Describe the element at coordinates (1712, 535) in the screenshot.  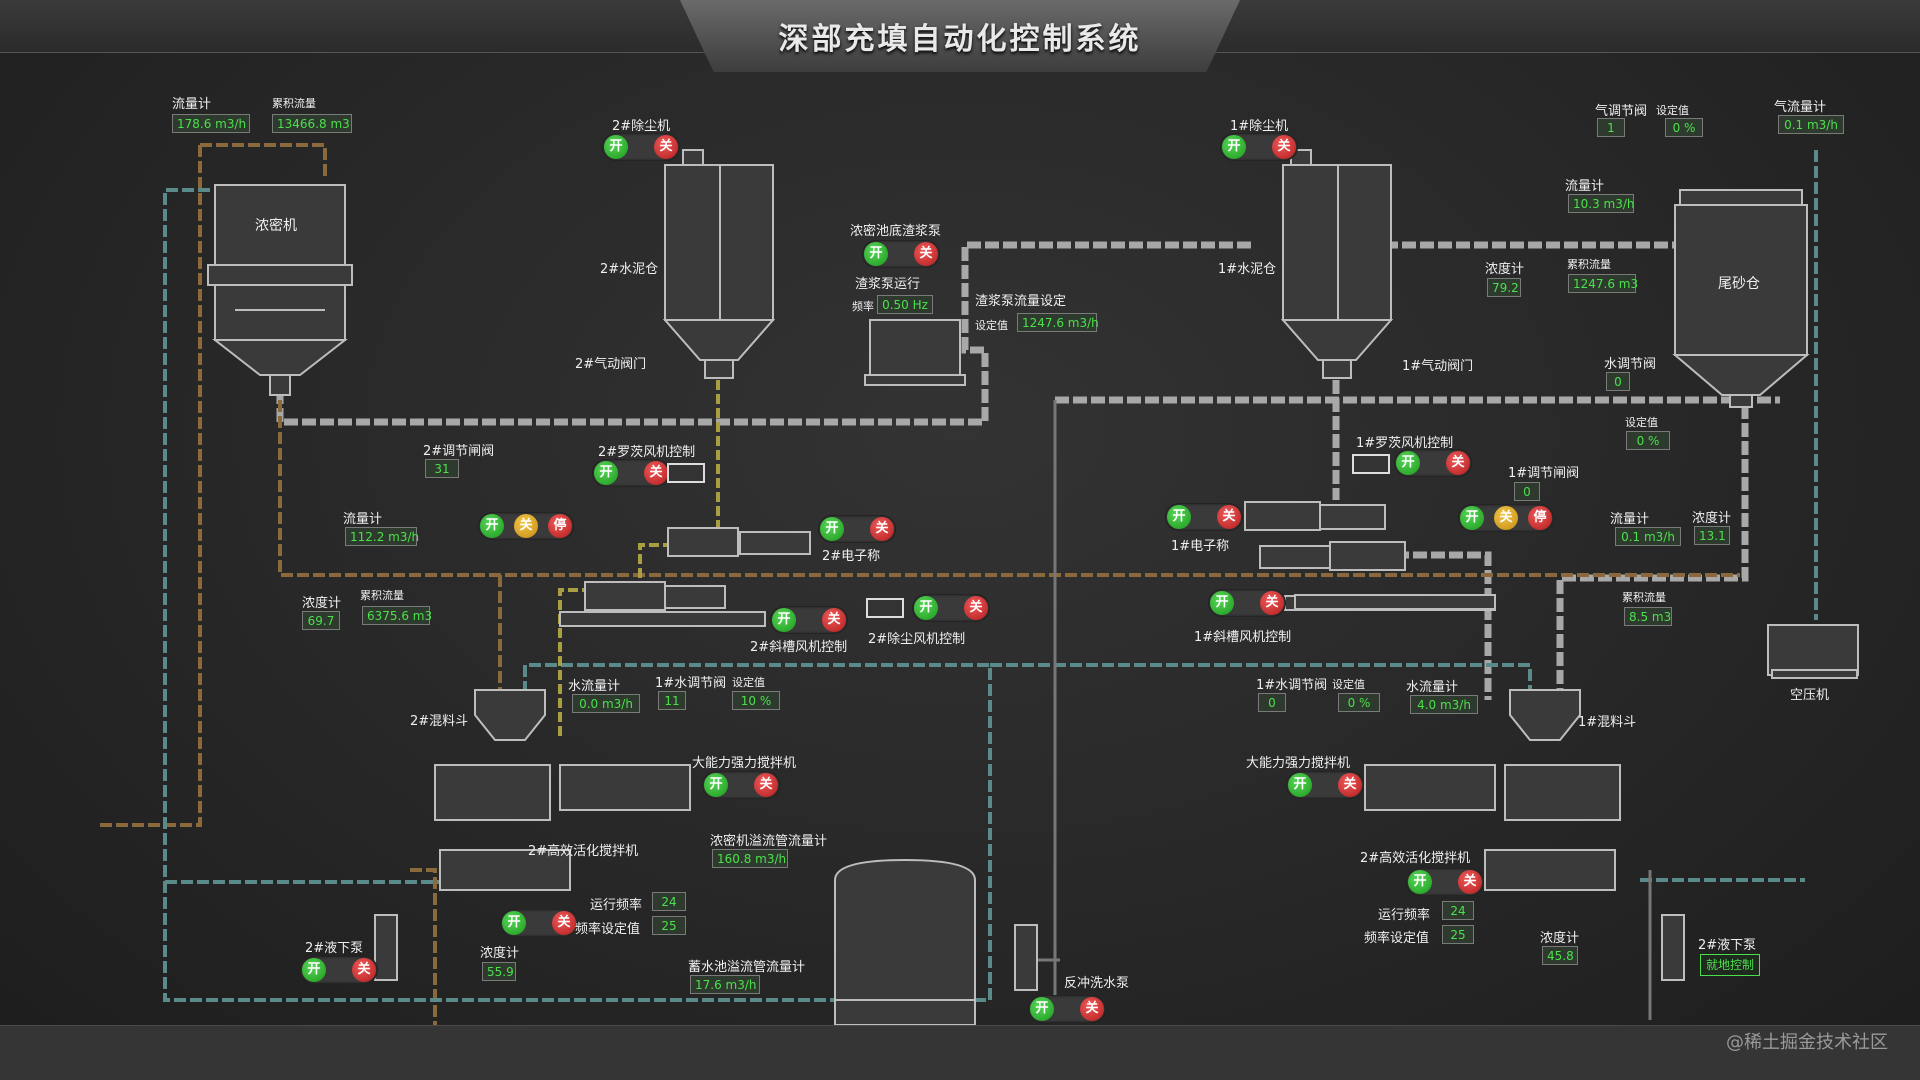
I see `density1-value: 13.1` at that location.